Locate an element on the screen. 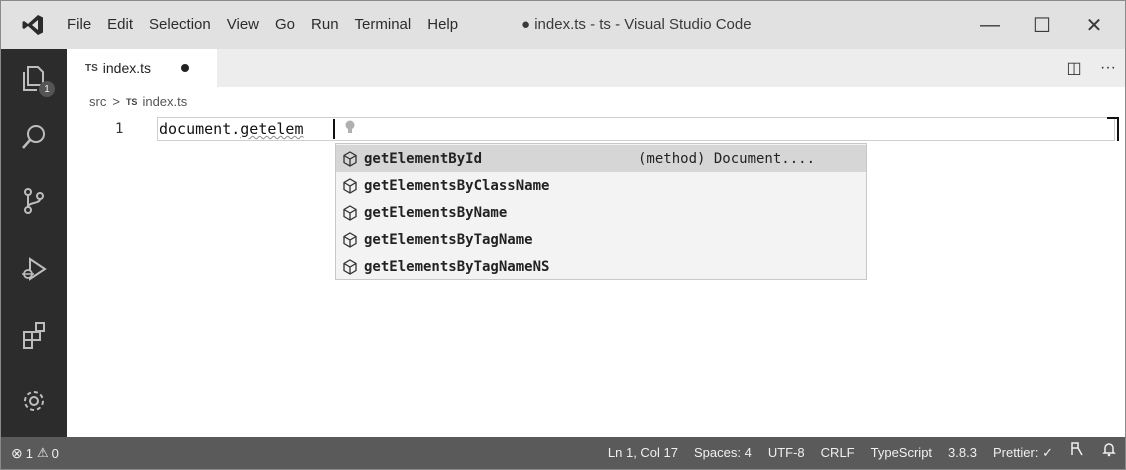 The height and width of the screenshot is (470, 1126). run-debug-icon is located at coordinates (34, 269).